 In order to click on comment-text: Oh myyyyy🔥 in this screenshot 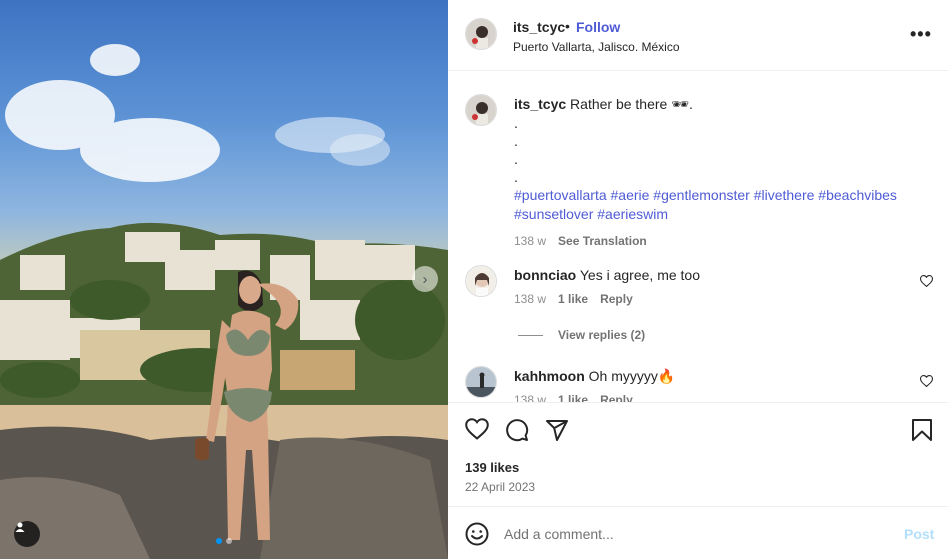, I will do `click(632, 376)`.